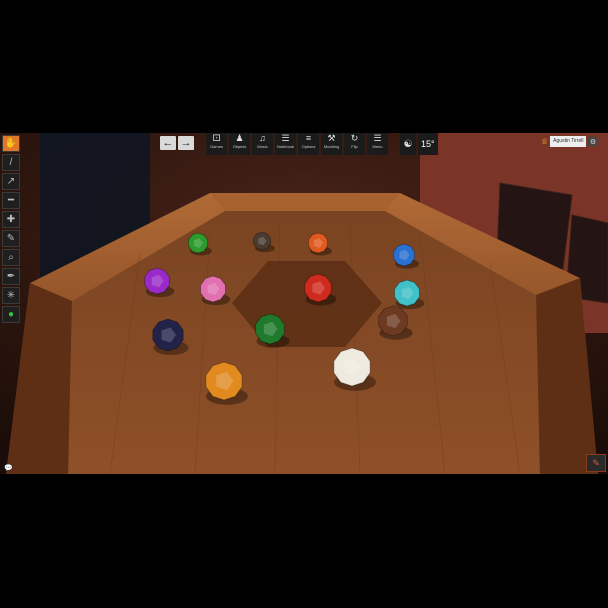 This screenshot has width=608, height=608. What do you see at coordinates (8, 468) in the screenshot?
I see `chat-icon: 💬` at bounding box center [8, 468].